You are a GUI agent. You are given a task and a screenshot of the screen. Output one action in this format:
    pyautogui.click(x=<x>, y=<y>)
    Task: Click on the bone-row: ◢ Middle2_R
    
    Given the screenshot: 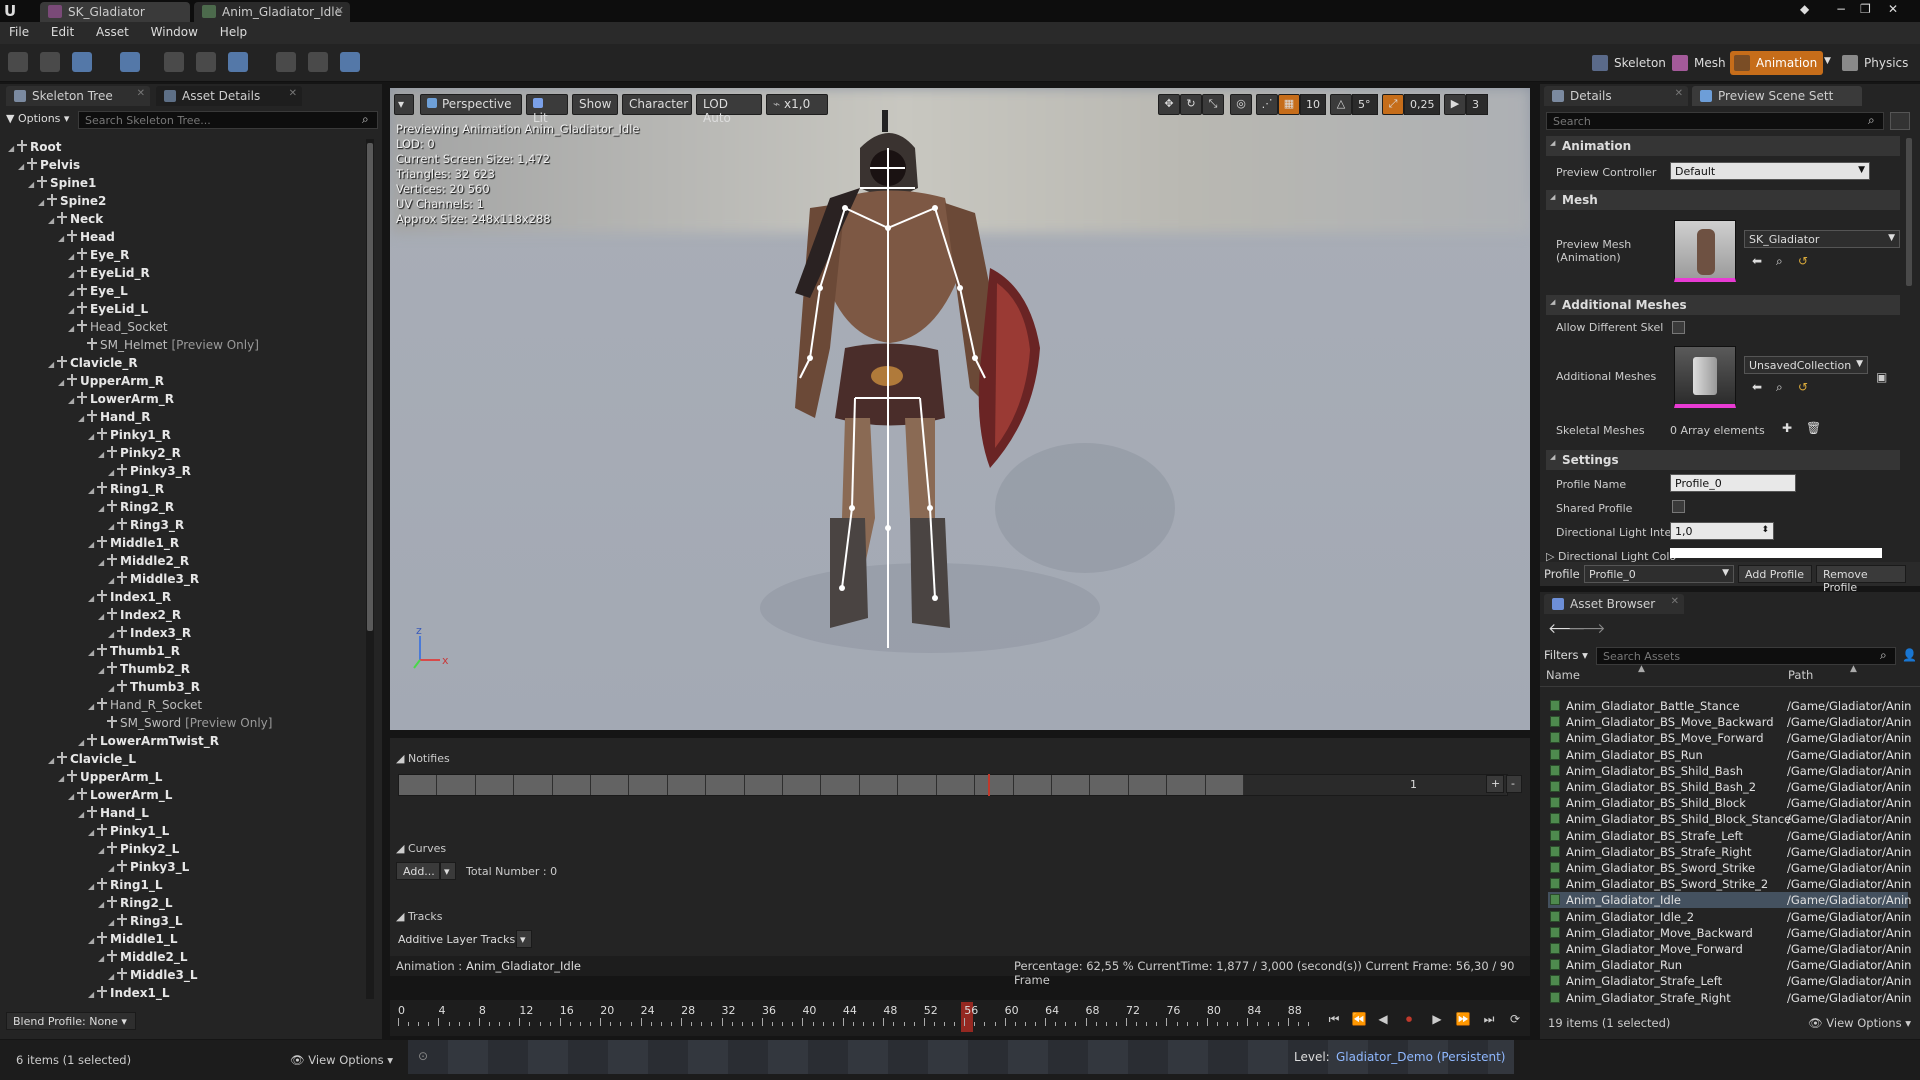 What is the action you would take?
    pyautogui.click(x=143, y=562)
    